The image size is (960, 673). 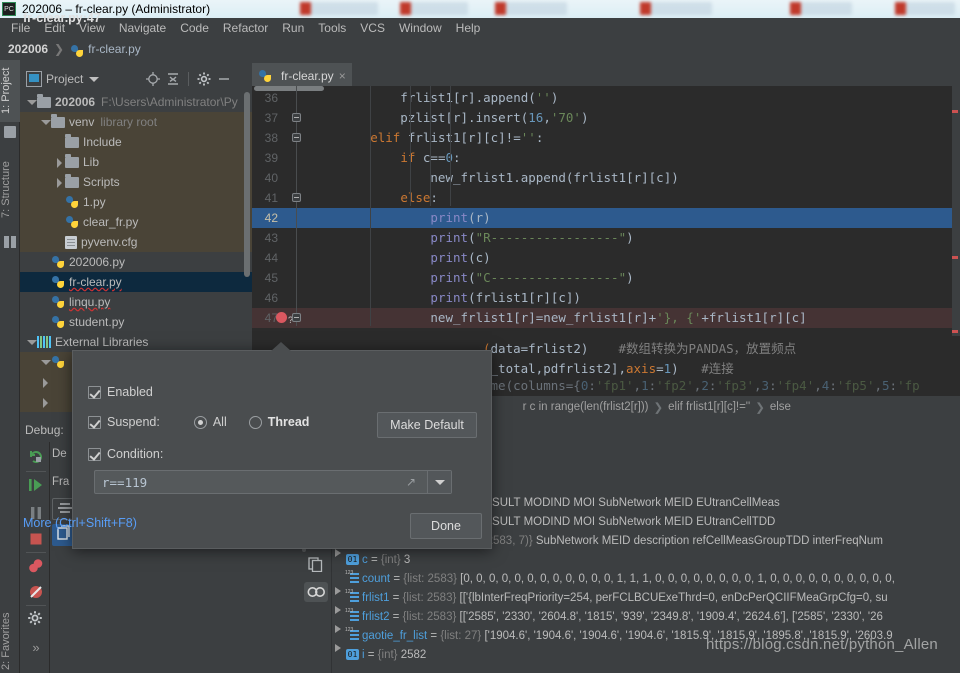 I want to click on tree-item: 202006 F:\Users\Administrator\Py, so click(x=136, y=102).